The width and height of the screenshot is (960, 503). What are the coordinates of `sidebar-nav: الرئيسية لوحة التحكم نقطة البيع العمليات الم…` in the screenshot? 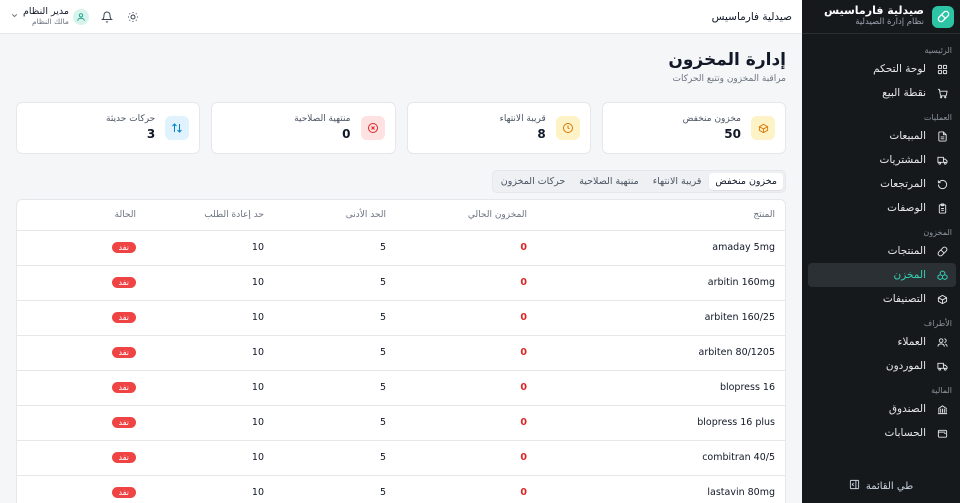 It's located at (881, 239).